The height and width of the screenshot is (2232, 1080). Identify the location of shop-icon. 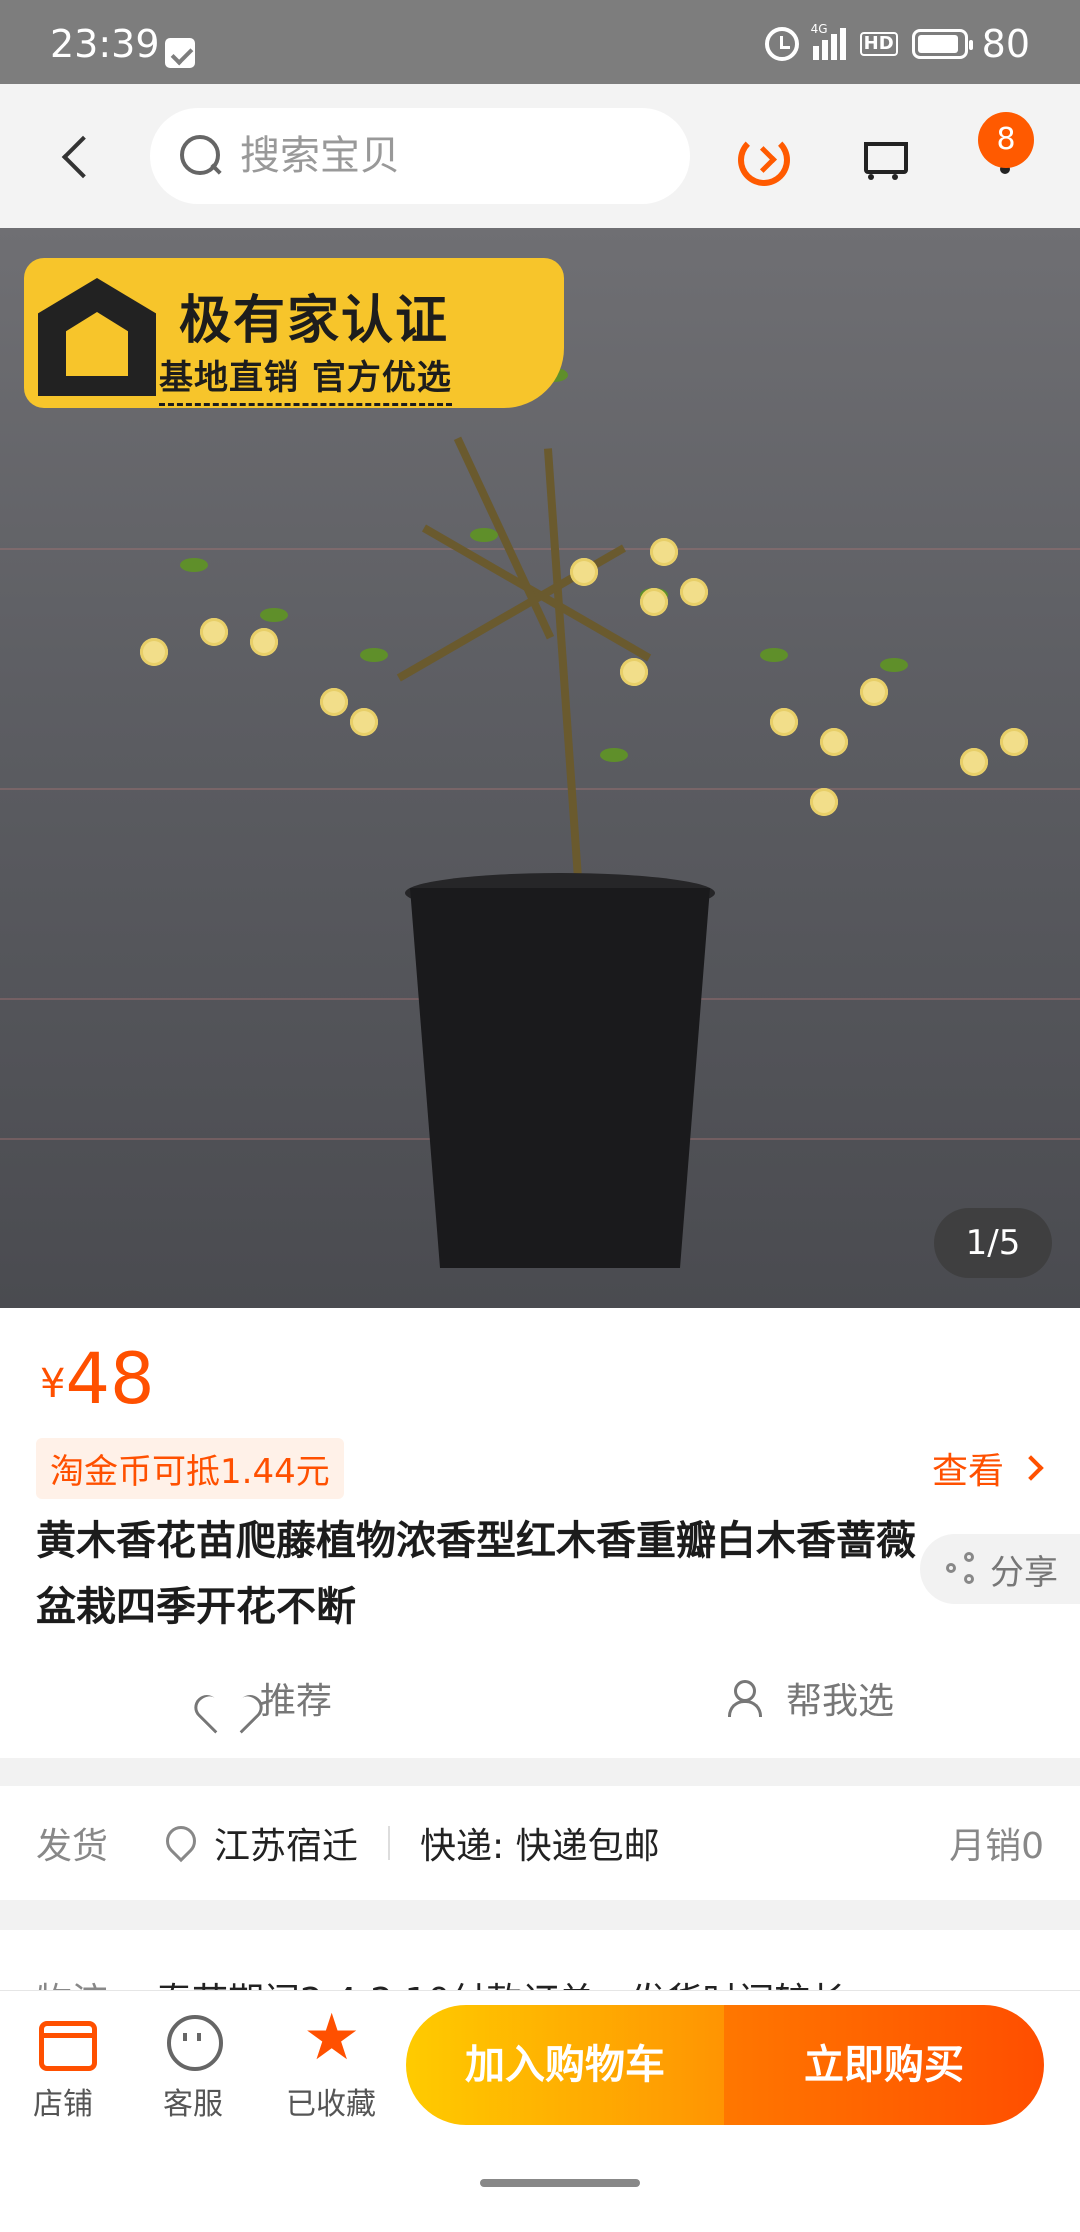
(65, 2041).